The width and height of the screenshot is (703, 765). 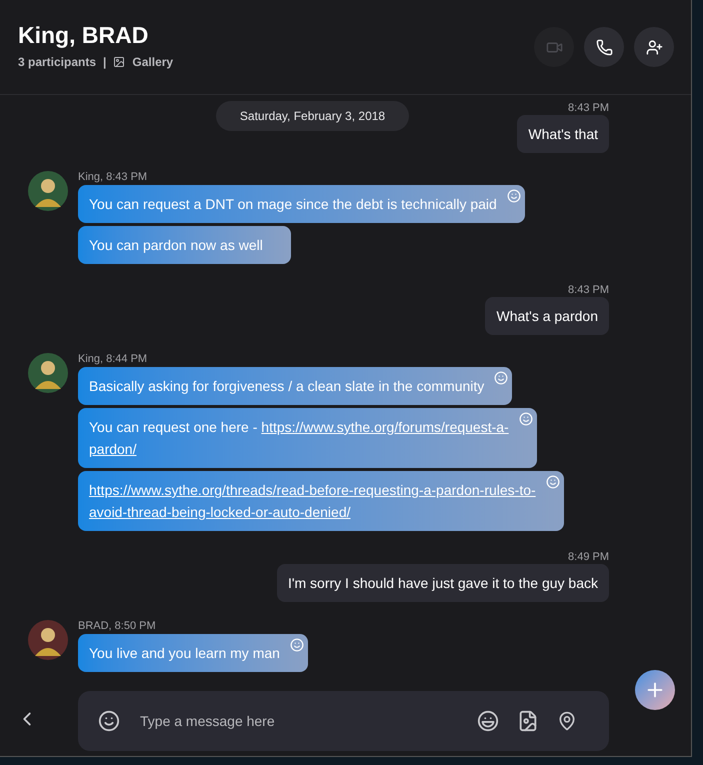 What do you see at coordinates (219, 512) in the screenshot?
I see `link: avoid-thread-being-locked-or-auto-denied/` at bounding box center [219, 512].